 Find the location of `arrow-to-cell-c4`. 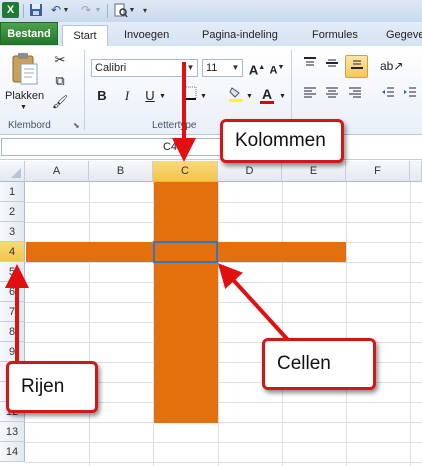

arrow-to-cell-c4 is located at coordinates (253, 302).